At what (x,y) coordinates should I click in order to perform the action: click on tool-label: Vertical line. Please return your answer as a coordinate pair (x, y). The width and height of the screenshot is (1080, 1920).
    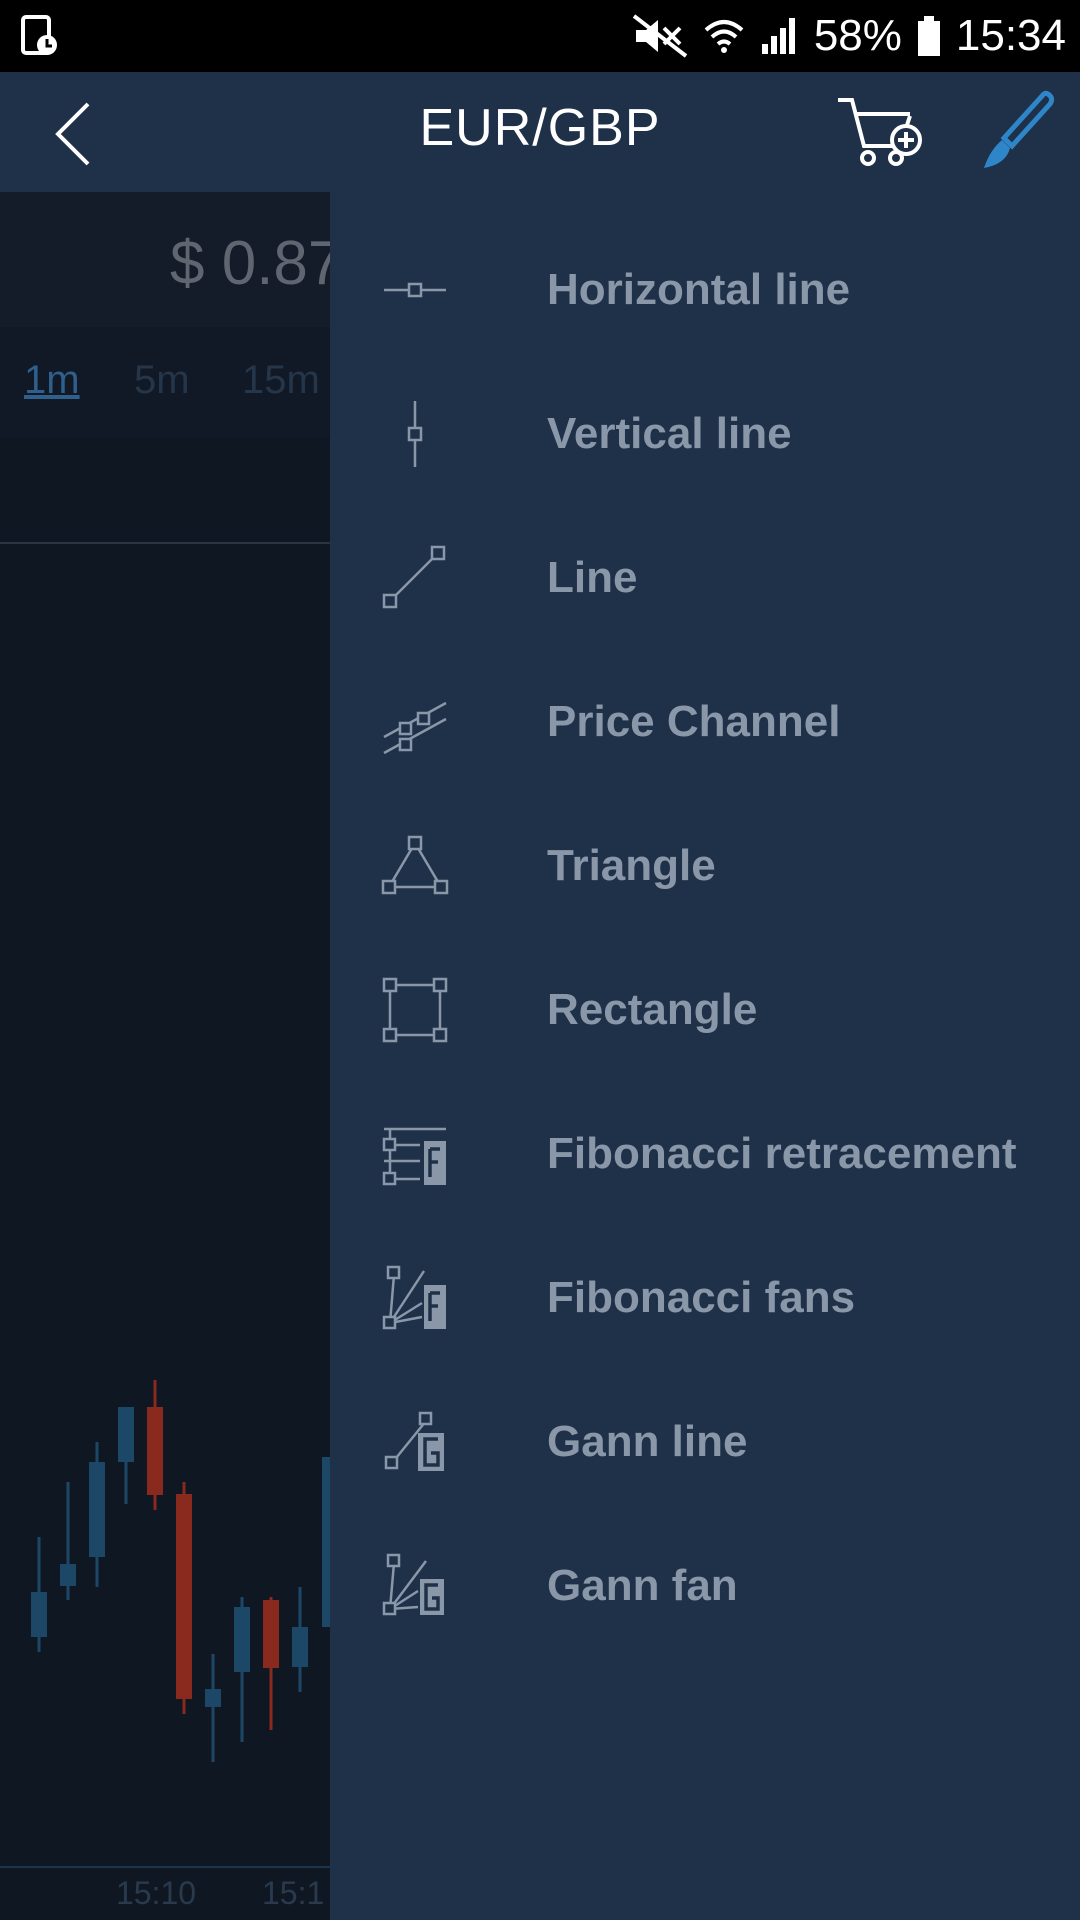
    Looking at the image, I should click on (669, 433).